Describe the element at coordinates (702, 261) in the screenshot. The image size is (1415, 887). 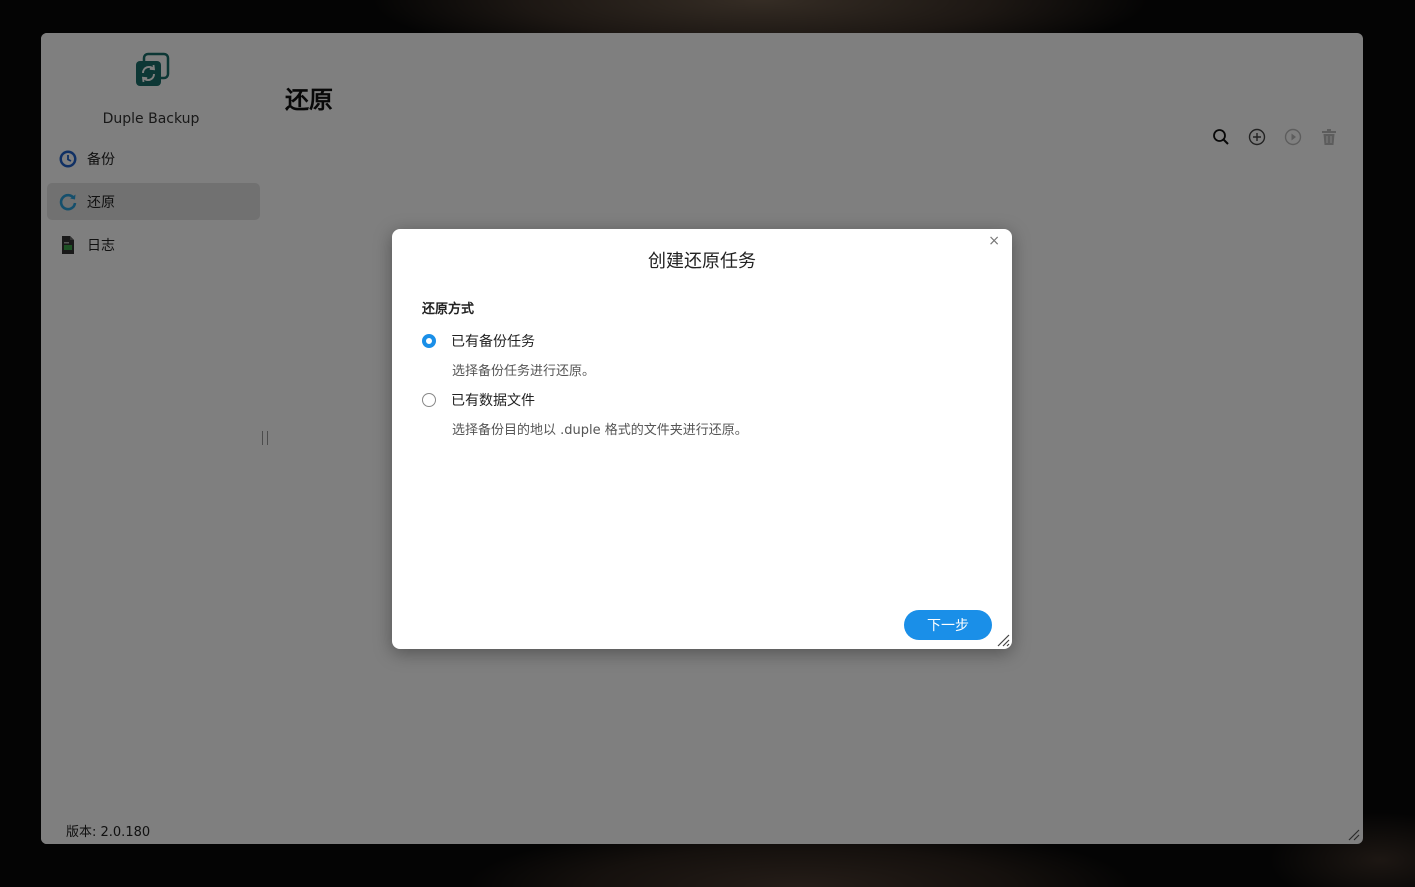
I see `dialog-title: 创建还原任务` at that location.